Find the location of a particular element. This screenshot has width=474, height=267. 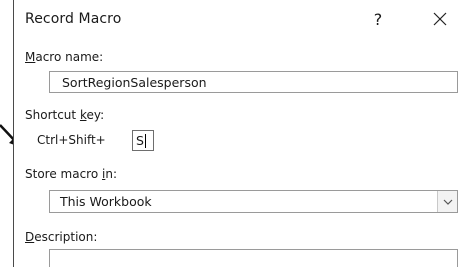

store-macro-dropdown: This Workbook is located at coordinates (253, 201).